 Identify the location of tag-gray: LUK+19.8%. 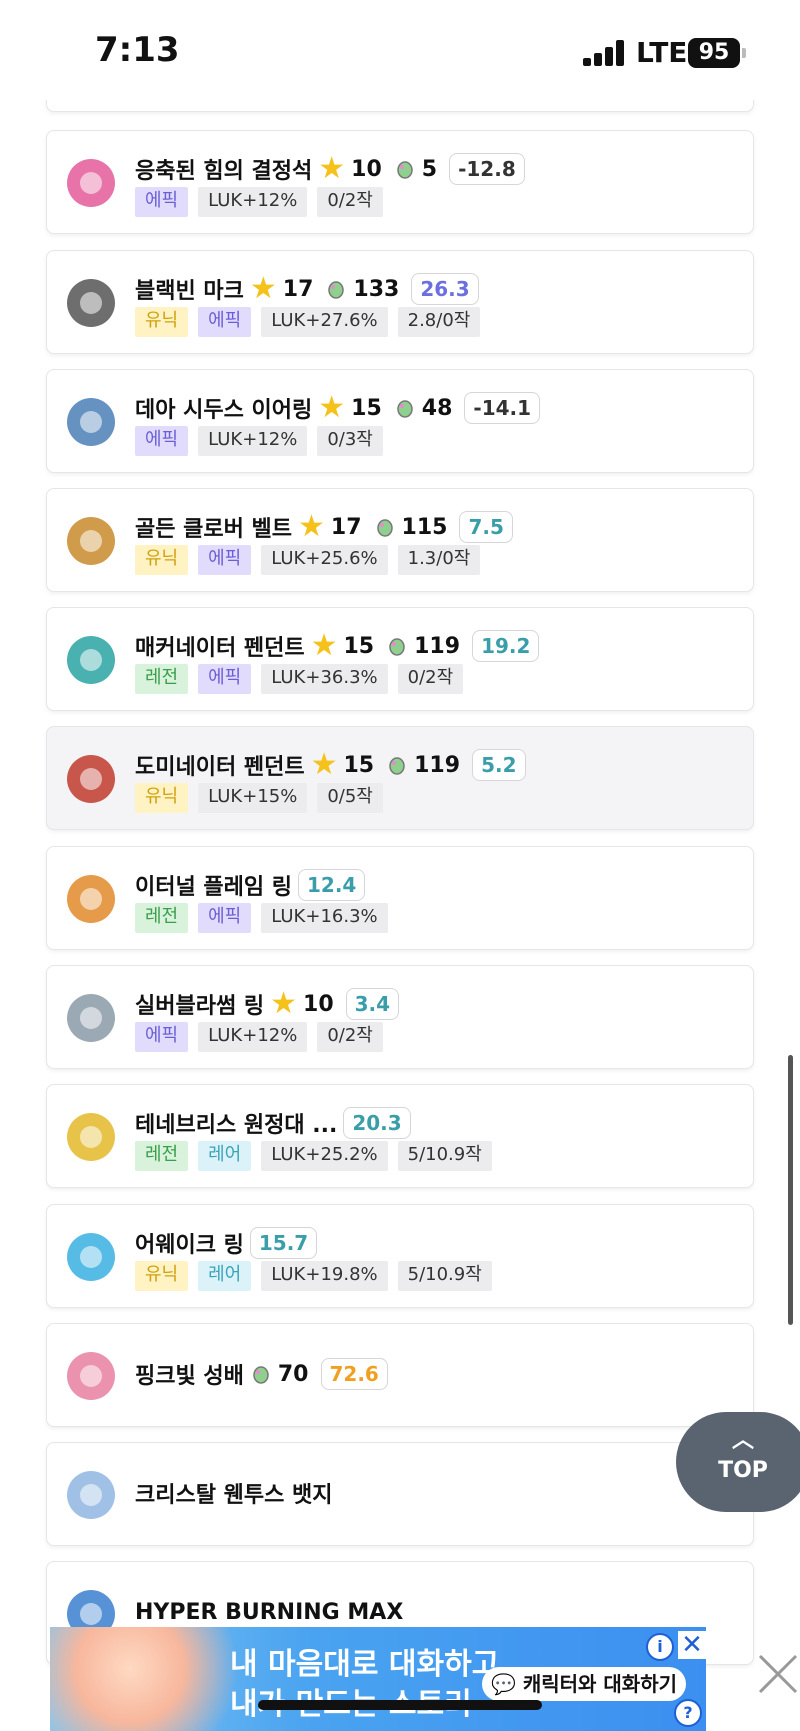
(324, 1276).